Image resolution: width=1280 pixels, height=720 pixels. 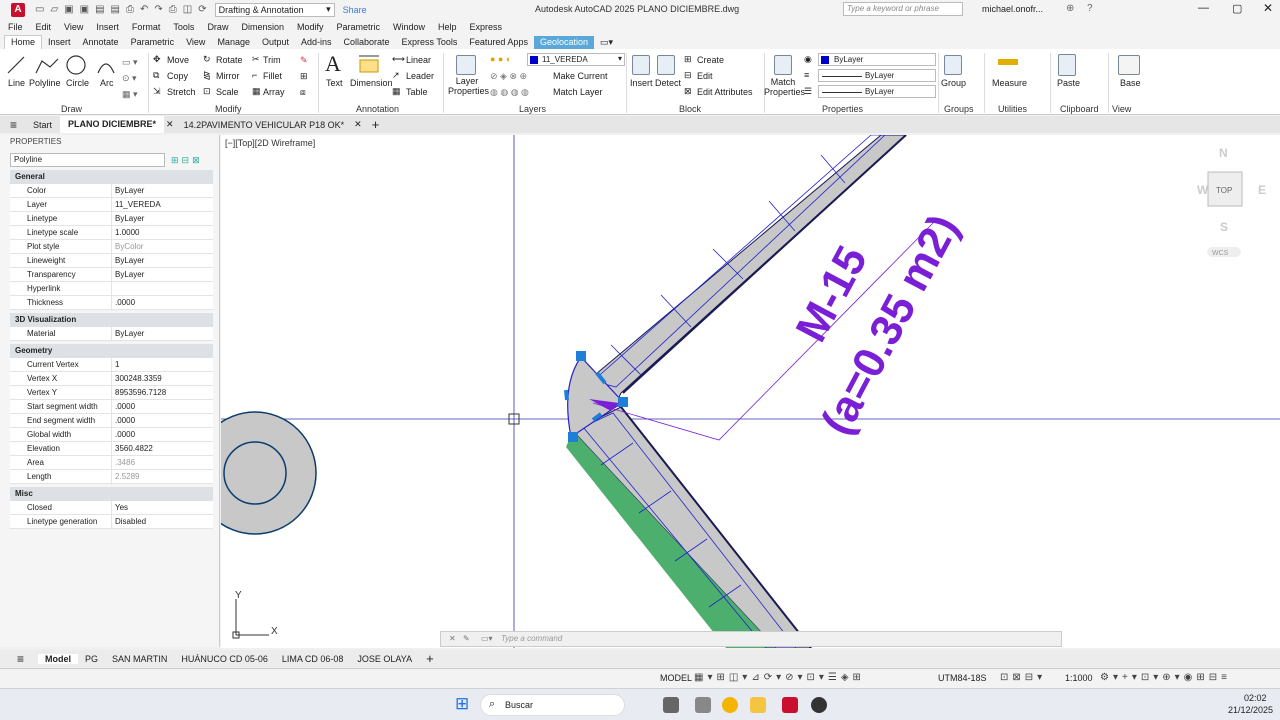 I want to click on make-current-button: Make Current, so click(x=580, y=76).